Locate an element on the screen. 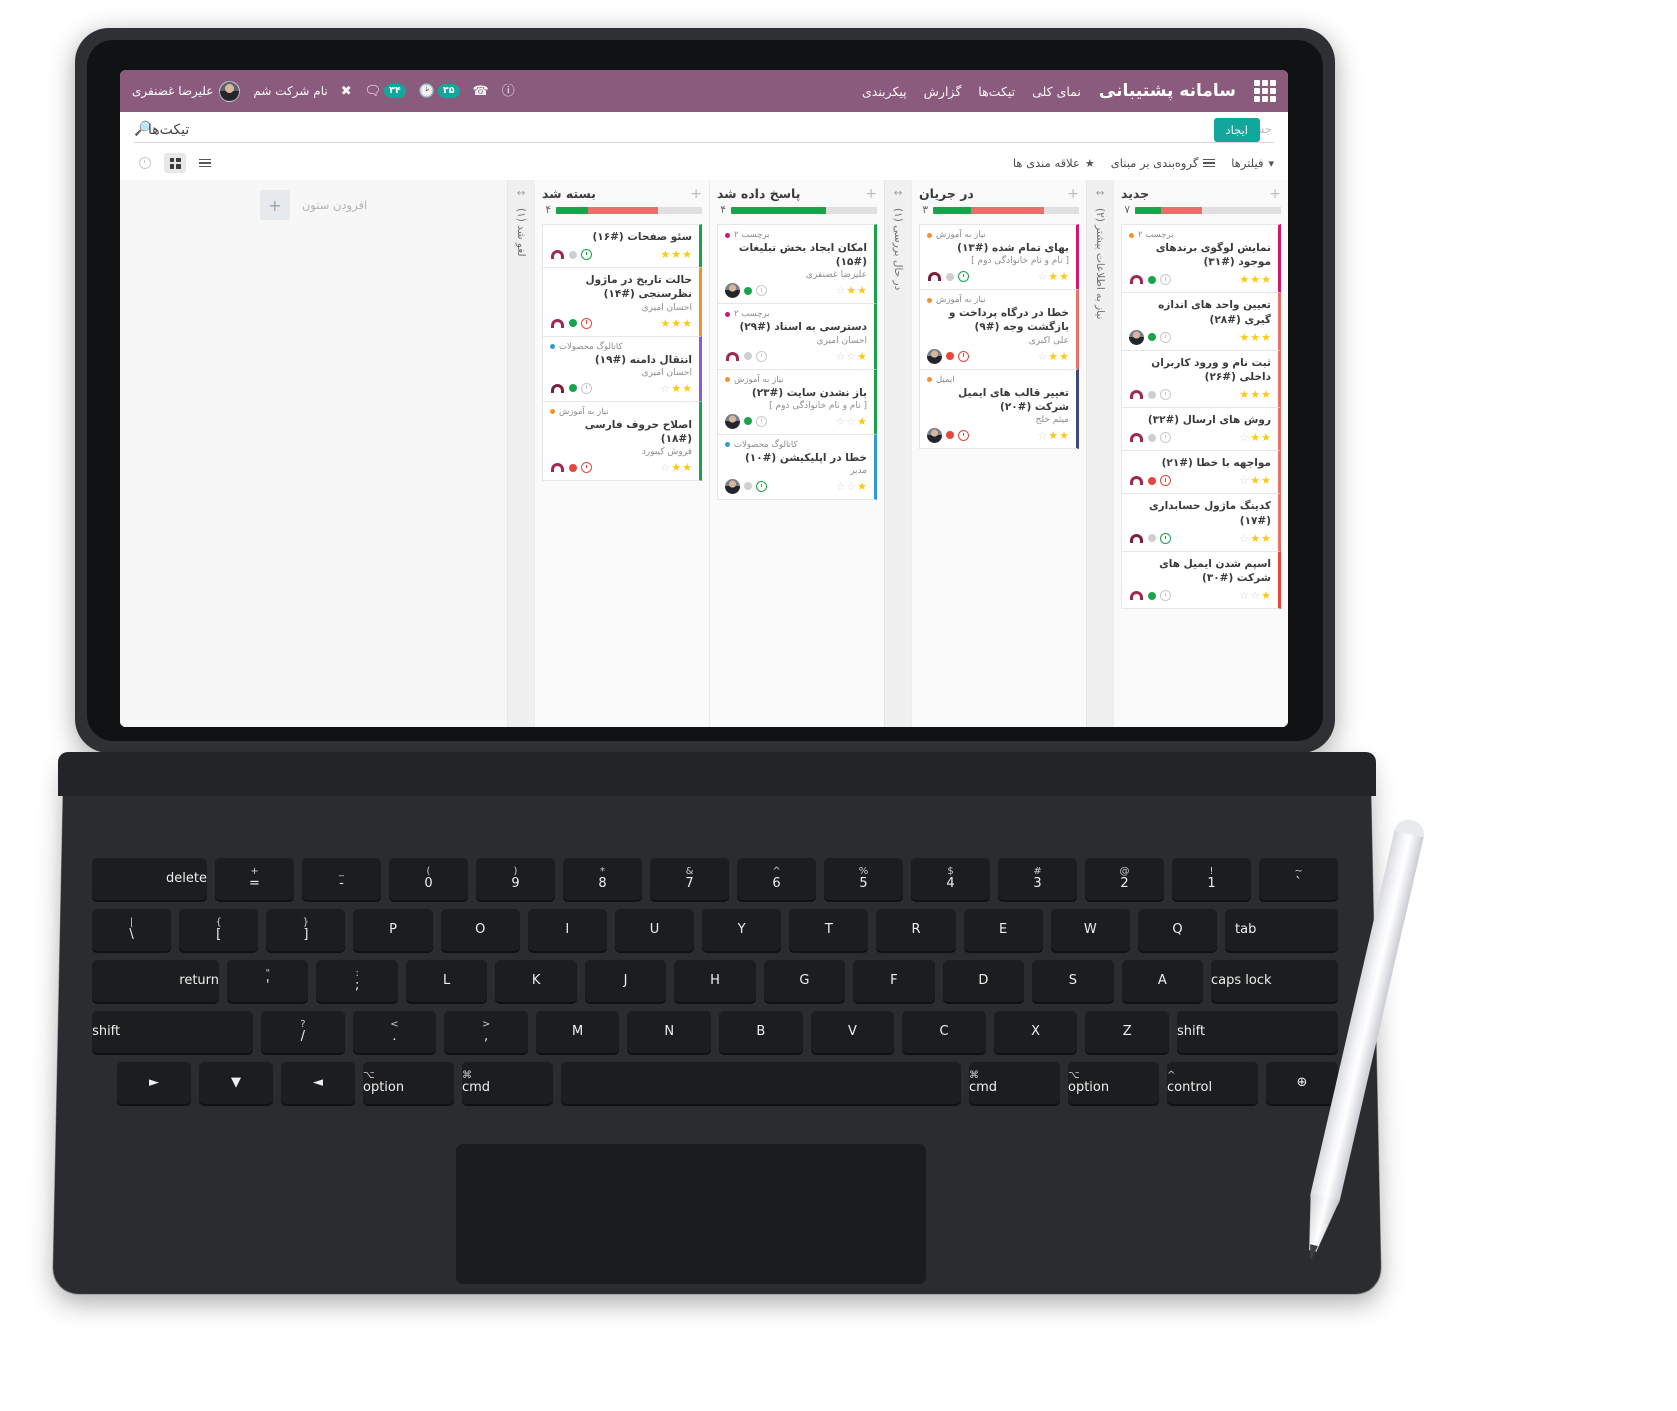  key-': " ' is located at coordinates (268, 981).